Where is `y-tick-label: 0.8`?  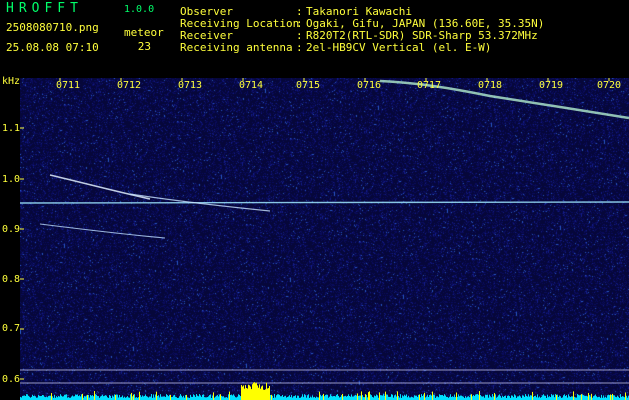 y-tick-label: 0.8 is located at coordinates (11, 279).